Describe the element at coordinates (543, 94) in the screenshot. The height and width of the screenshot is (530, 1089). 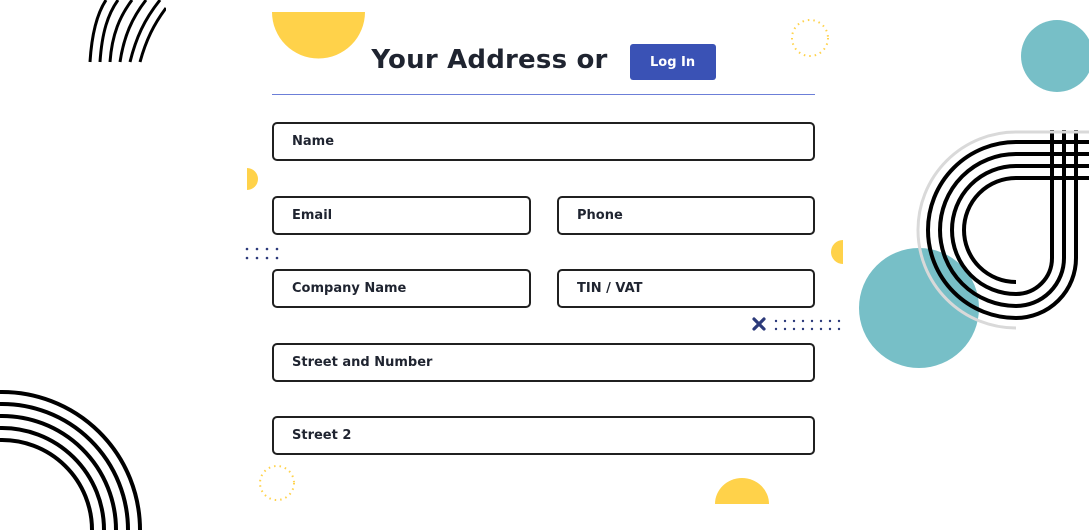
I see `header-divider` at that location.